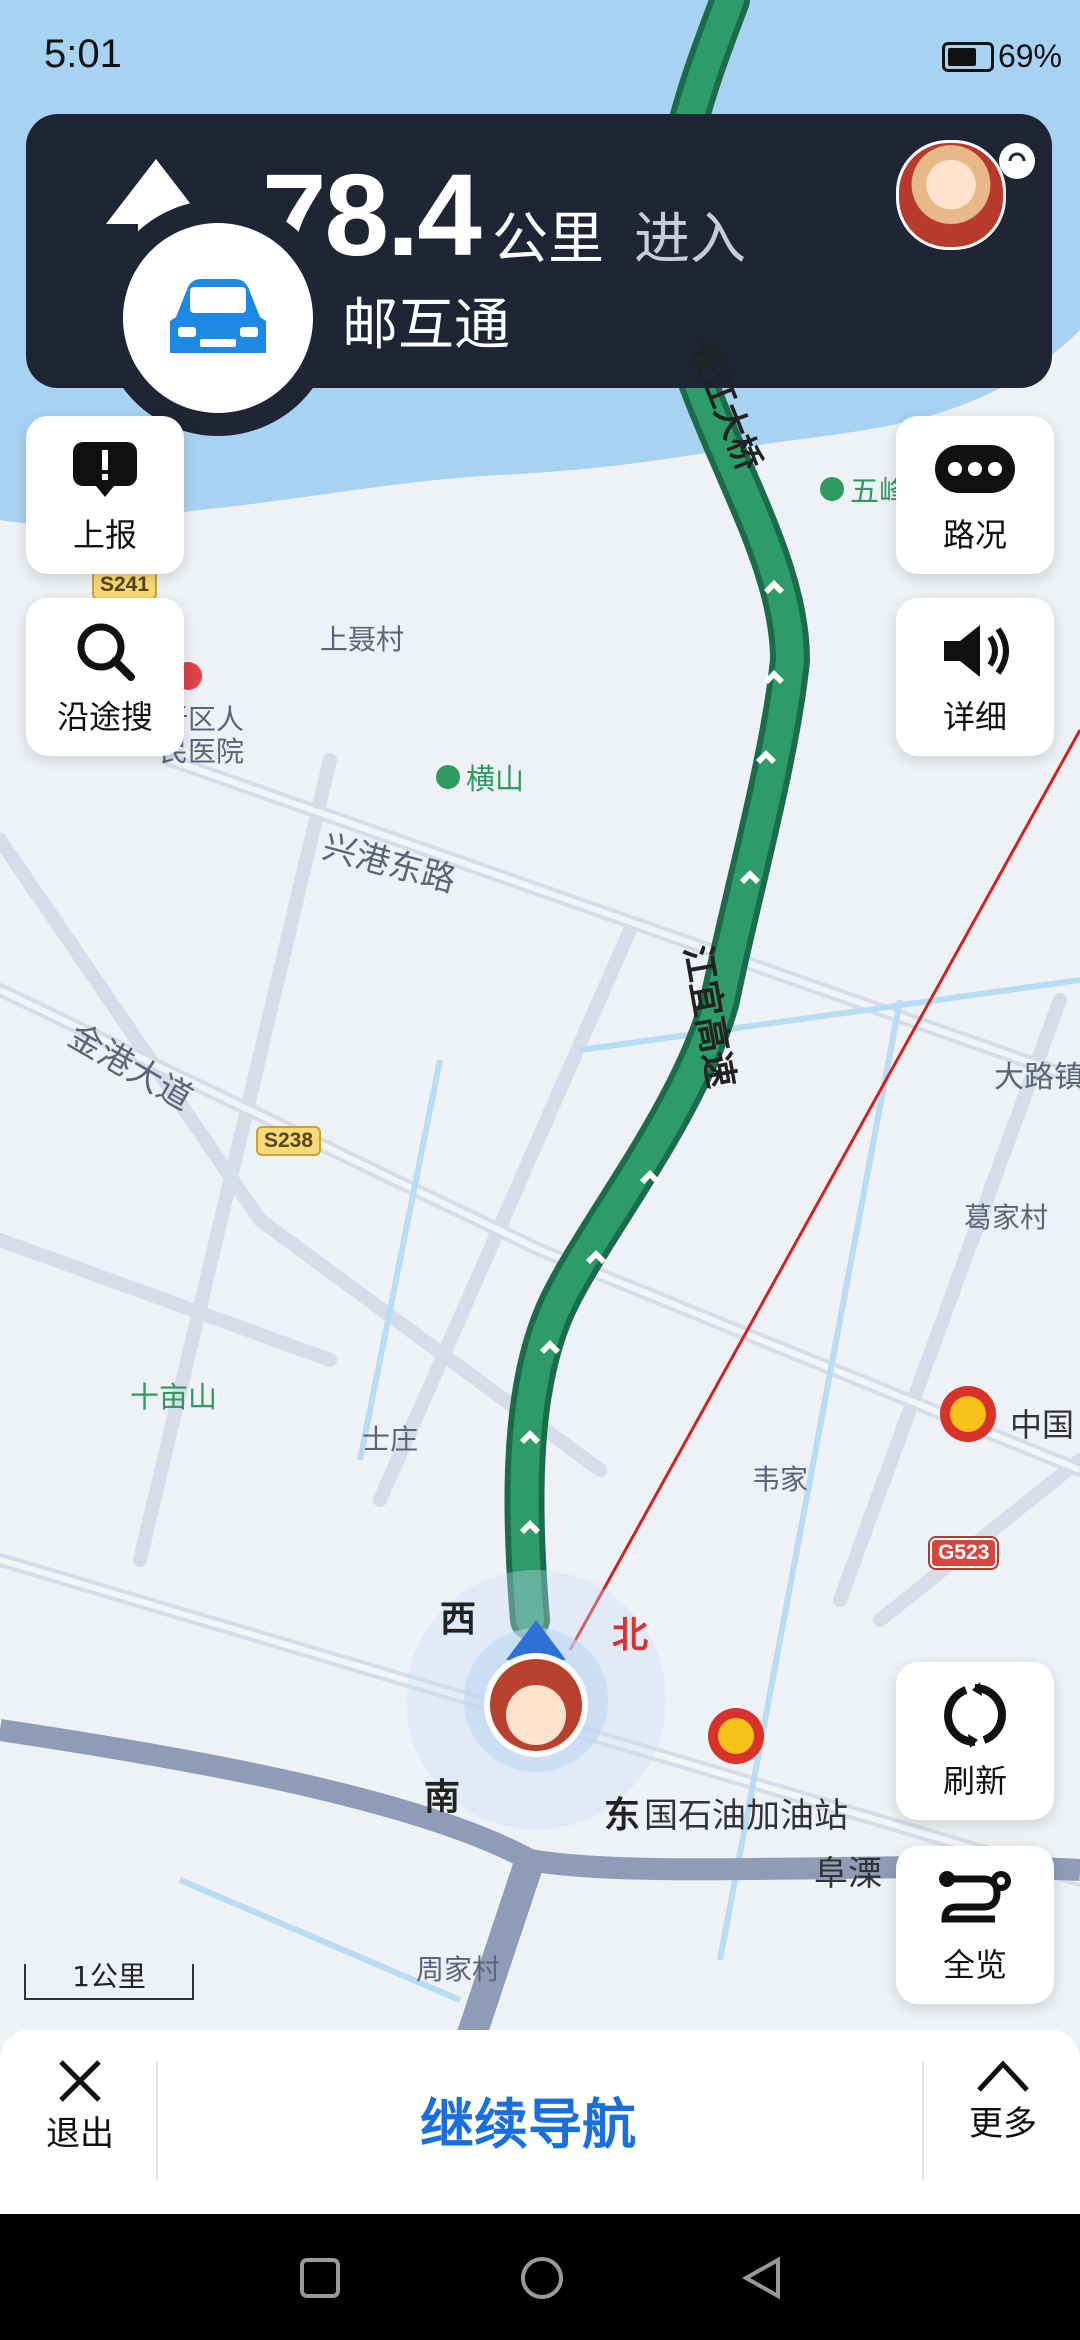 Image resolution: width=1080 pixels, height=2340 pixels. What do you see at coordinates (975, 1925) in the screenshot?
I see `overview-button: 全览` at bounding box center [975, 1925].